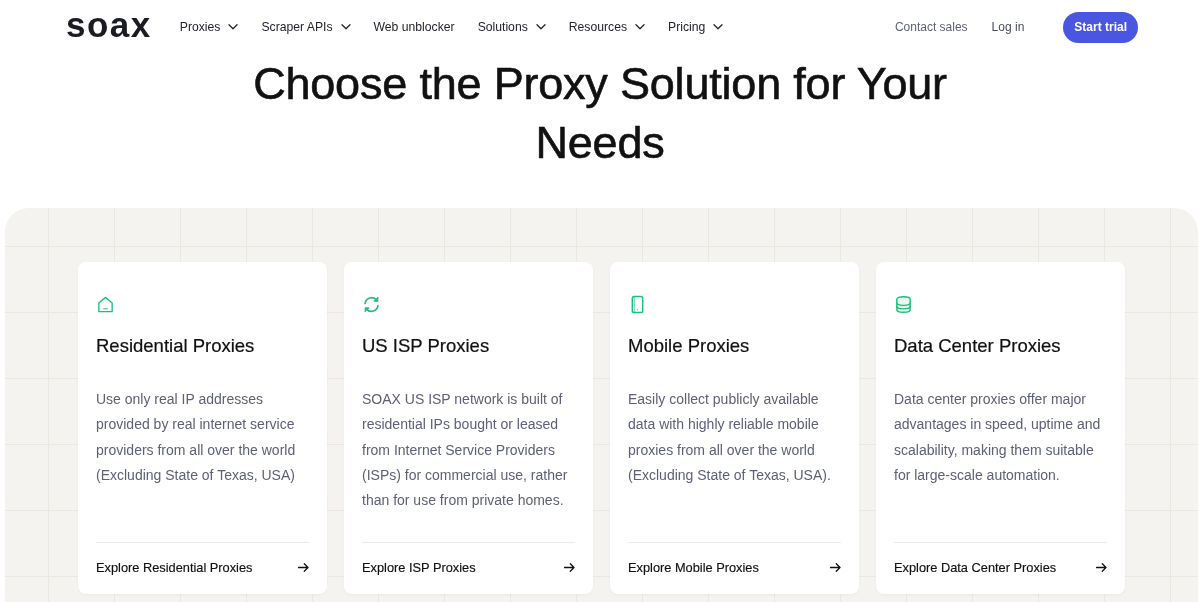  I want to click on nav-menu-button: Proxies, so click(209, 27).